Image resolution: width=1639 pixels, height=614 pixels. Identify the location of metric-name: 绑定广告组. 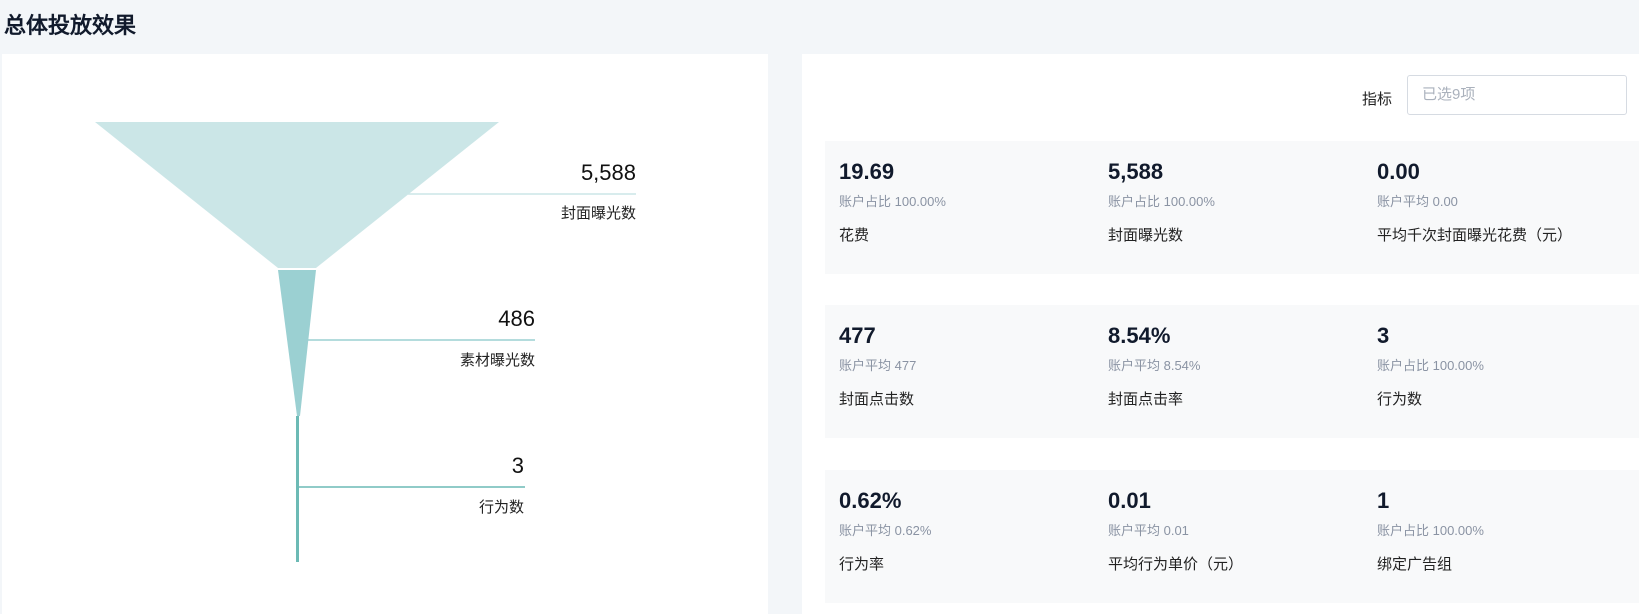
(1415, 564).